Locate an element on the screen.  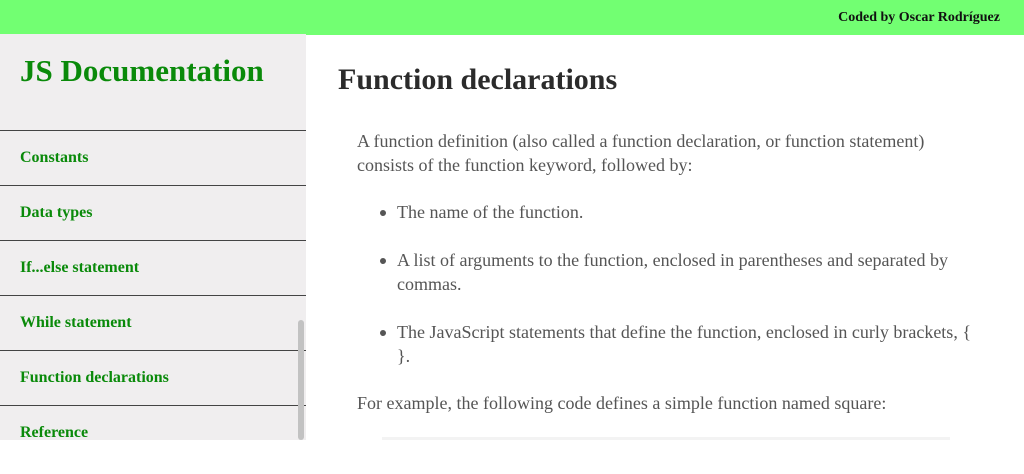
nav-link-label: Function declarations is located at coordinates (94, 378).